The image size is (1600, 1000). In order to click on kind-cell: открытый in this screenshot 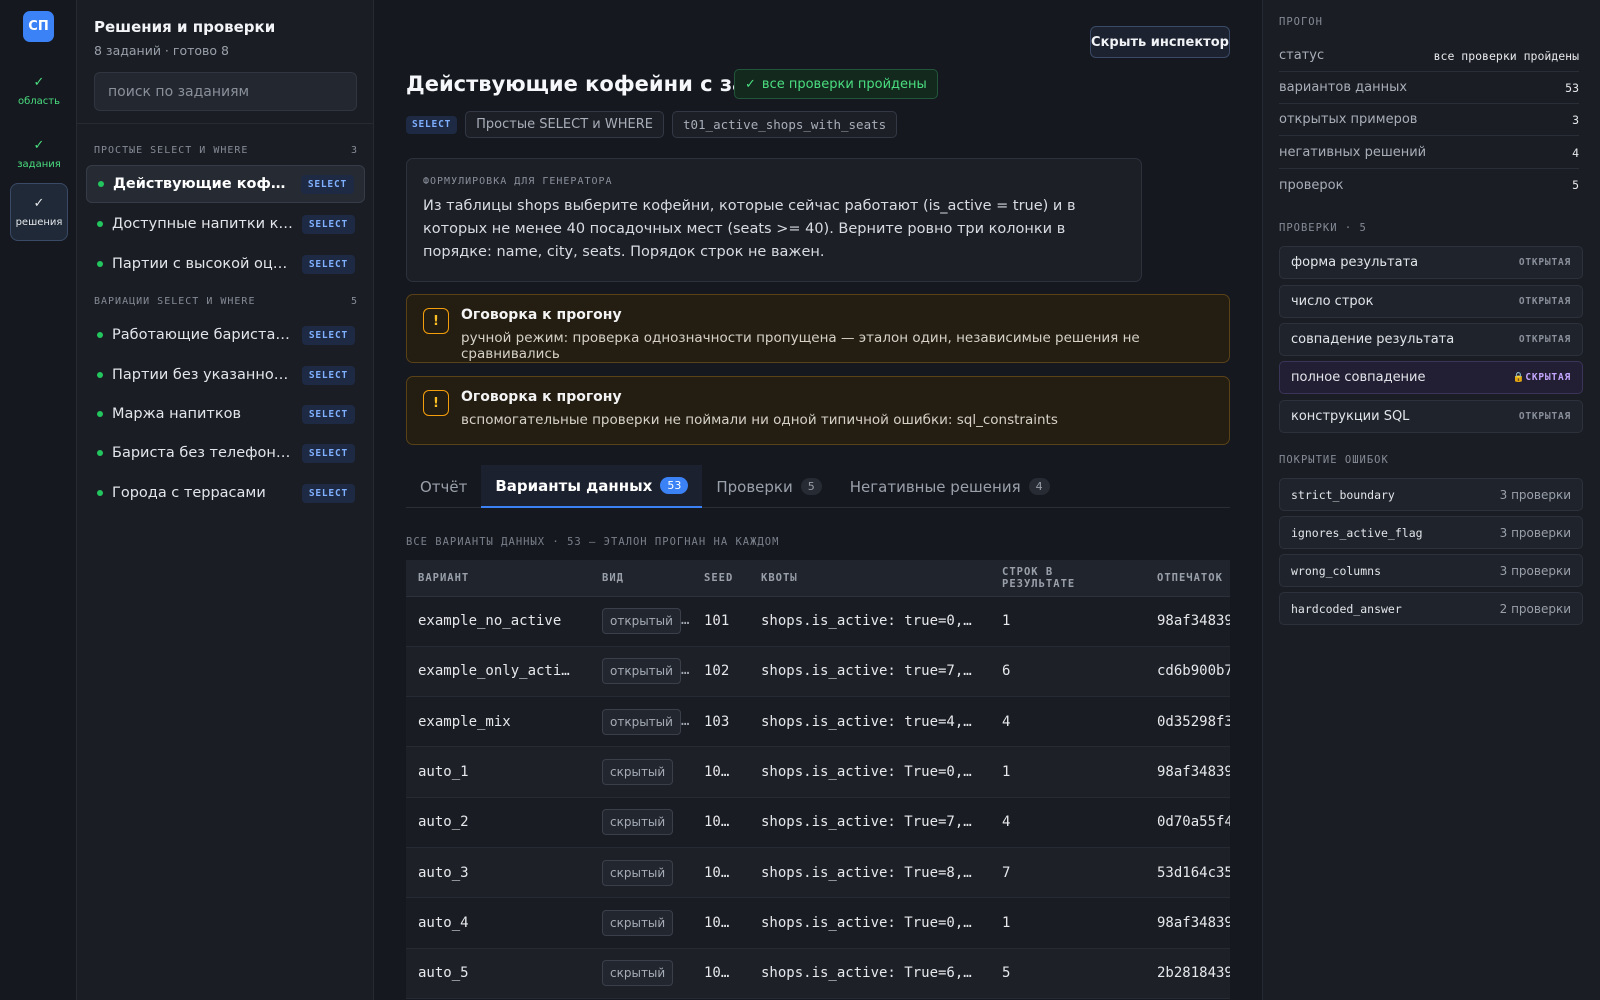, I will do `click(641, 672)`.